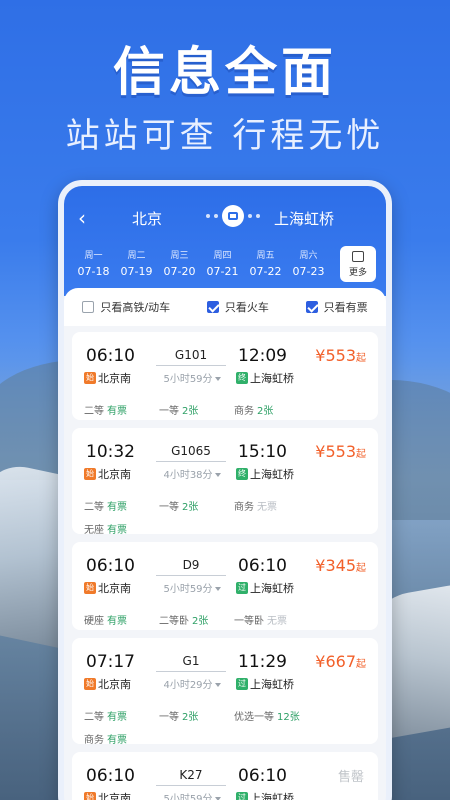 This screenshot has height=800, width=450. I want to click on seat-class: 优选一等 12张, so click(267, 717).